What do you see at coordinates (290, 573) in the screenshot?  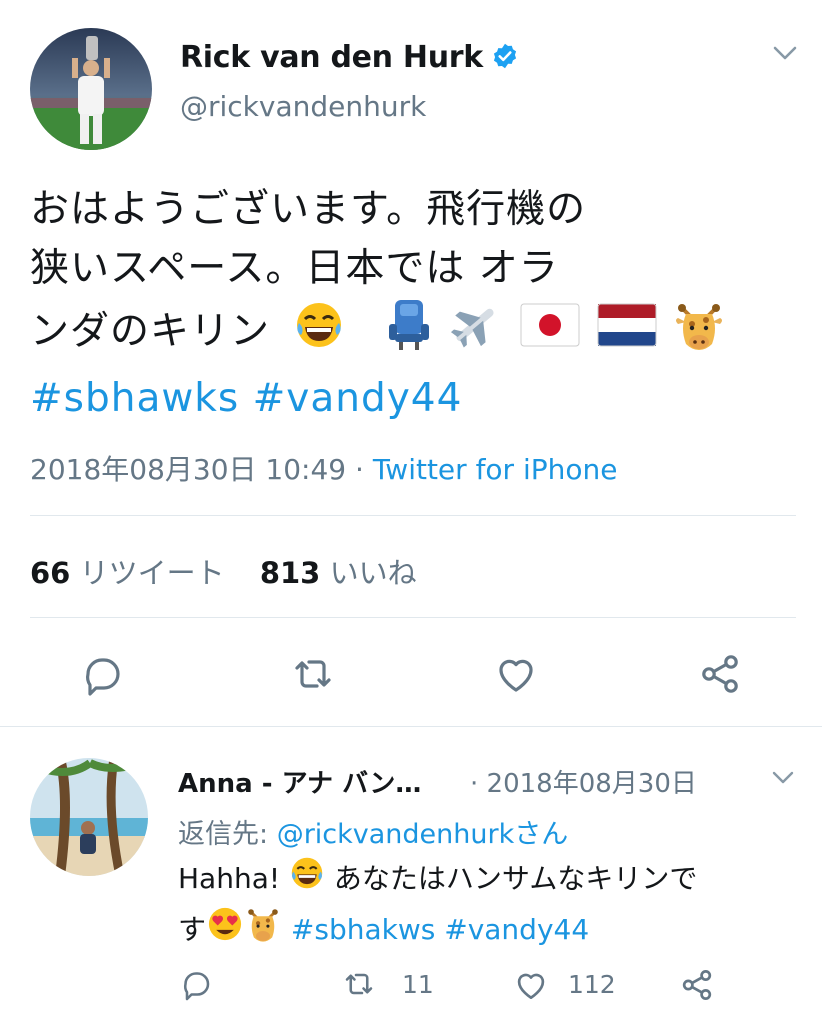 I see `like-count: 813` at bounding box center [290, 573].